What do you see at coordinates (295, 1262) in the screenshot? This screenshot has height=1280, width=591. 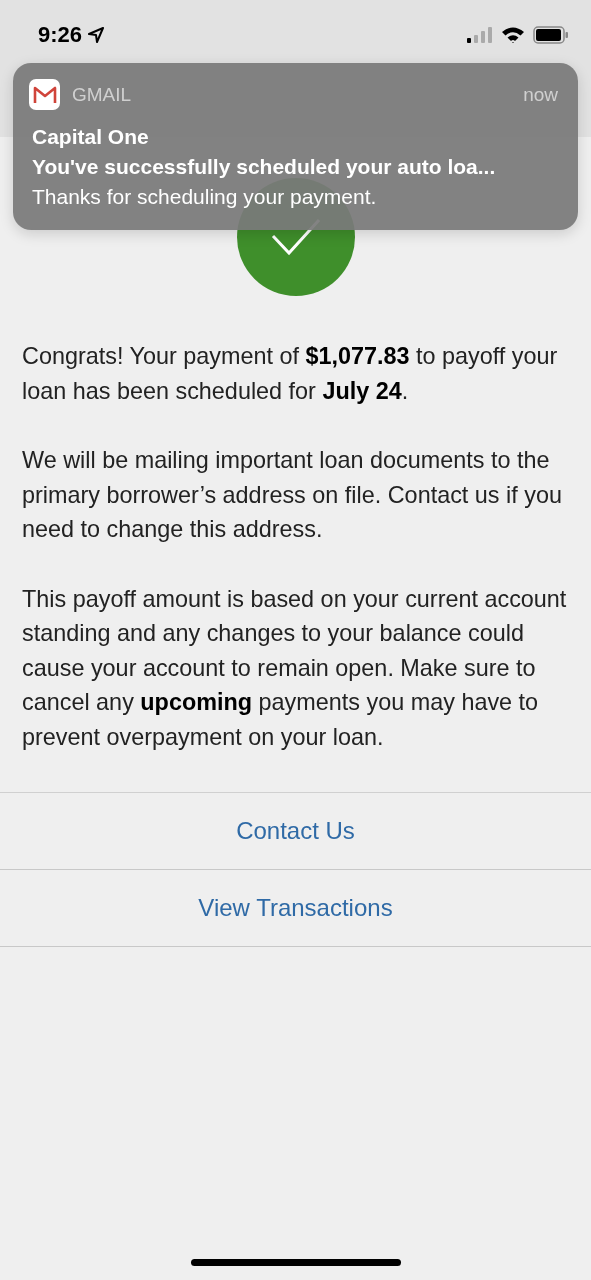 I see `home-indicator` at bounding box center [295, 1262].